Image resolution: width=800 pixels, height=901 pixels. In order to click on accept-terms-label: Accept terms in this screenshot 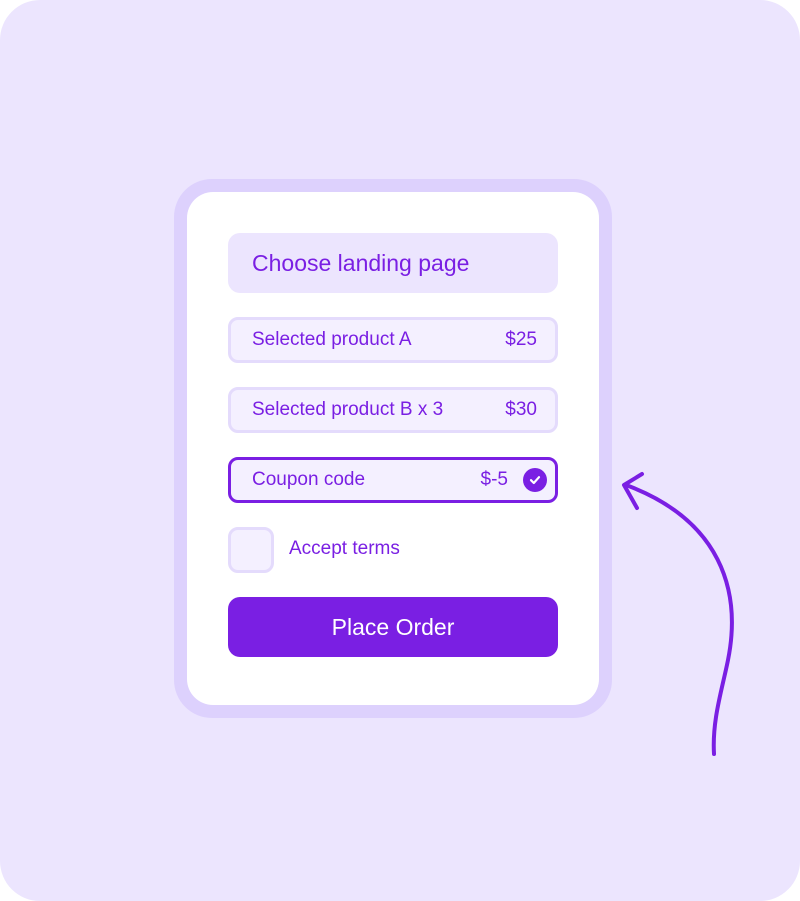, I will do `click(344, 549)`.